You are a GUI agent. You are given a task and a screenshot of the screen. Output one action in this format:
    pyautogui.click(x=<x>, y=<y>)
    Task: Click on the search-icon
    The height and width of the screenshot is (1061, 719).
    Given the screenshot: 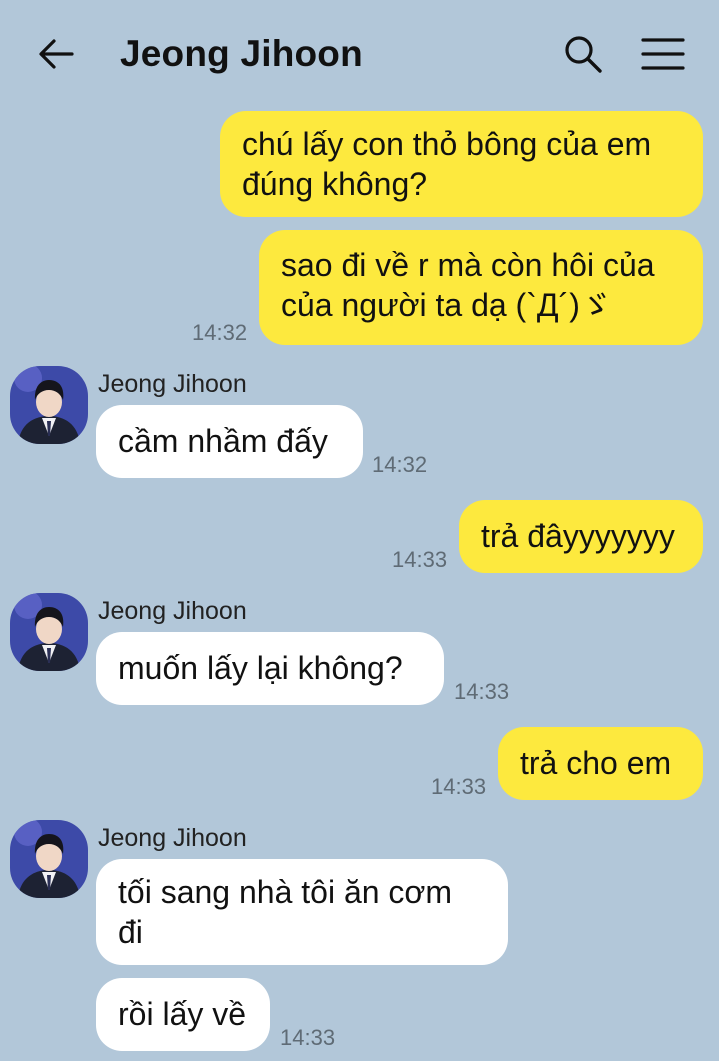 What is the action you would take?
    pyautogui.click(x=583, y=54)
    